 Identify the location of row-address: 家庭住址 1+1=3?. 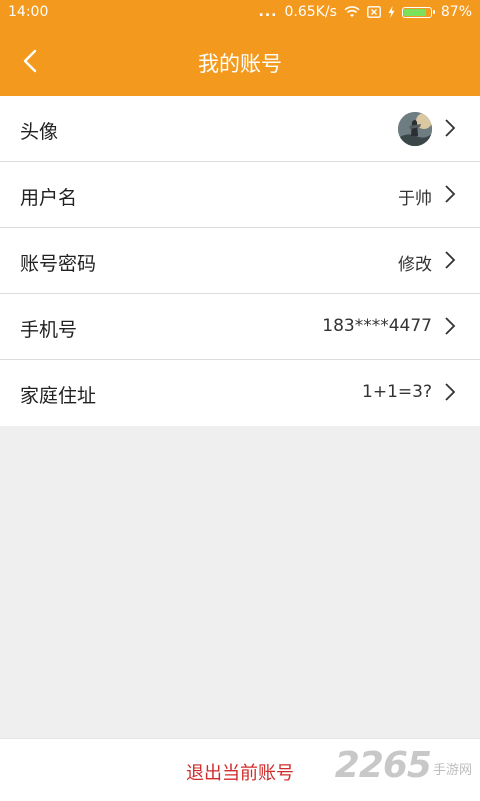
(240, 393).